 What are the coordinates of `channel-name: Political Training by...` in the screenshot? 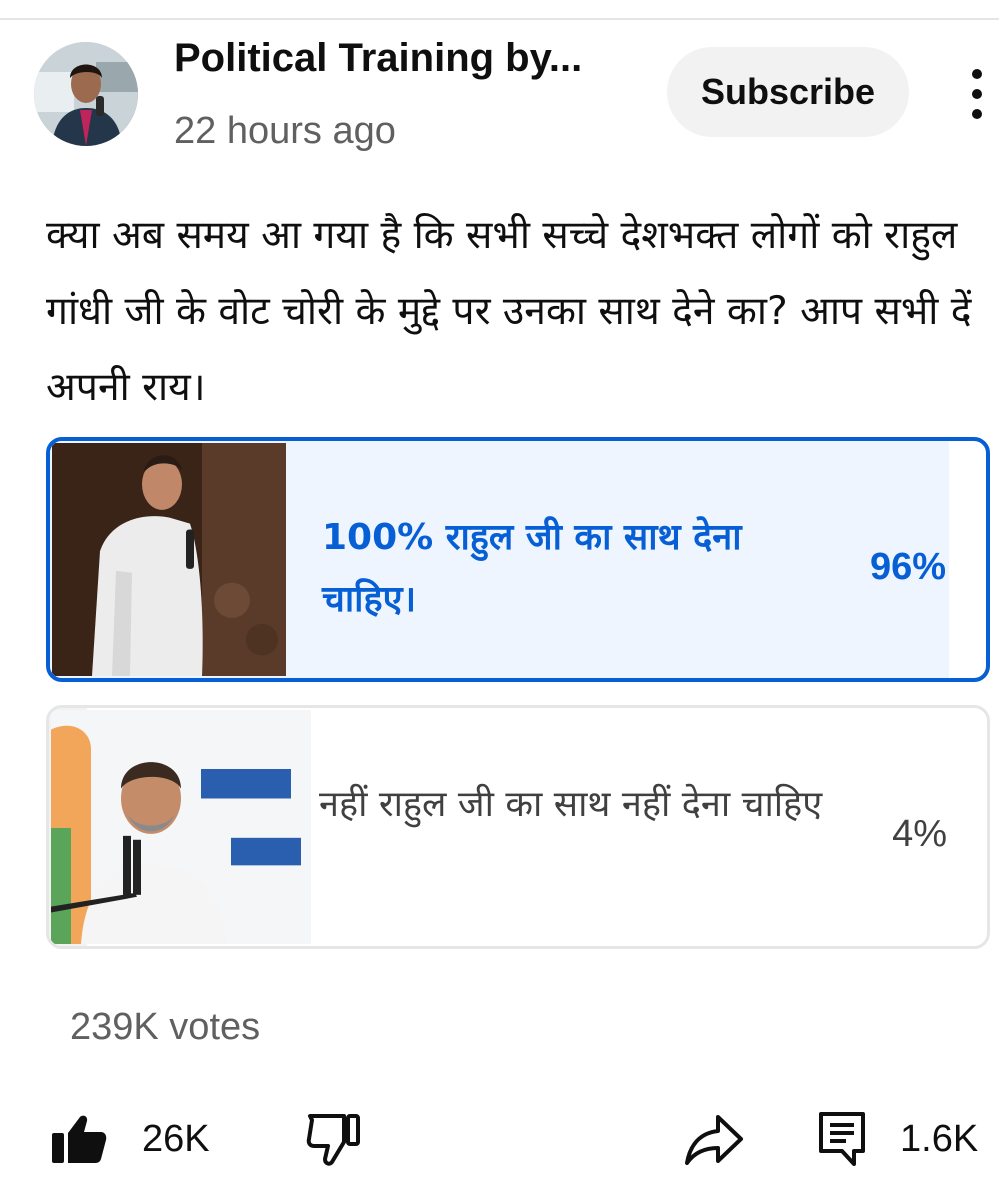 It's located at (378, 58).